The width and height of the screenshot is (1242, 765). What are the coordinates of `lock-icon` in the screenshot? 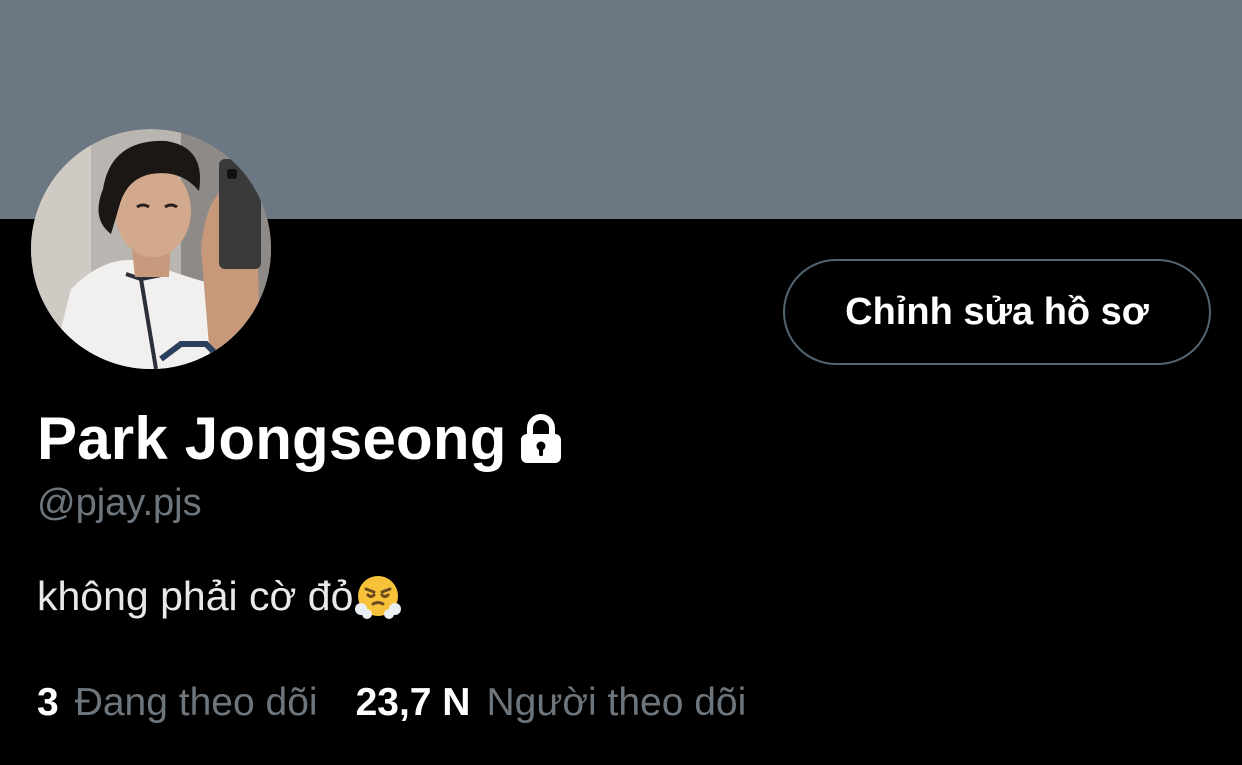 It's located at (541, 439).